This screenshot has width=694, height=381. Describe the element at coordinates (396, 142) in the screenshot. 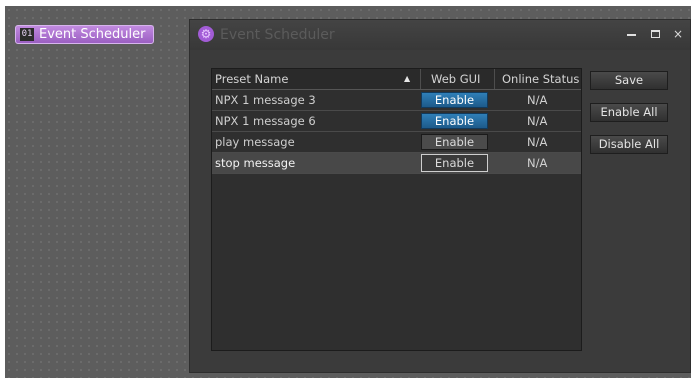

I see `table-row: play message Enable N/A` at that location.